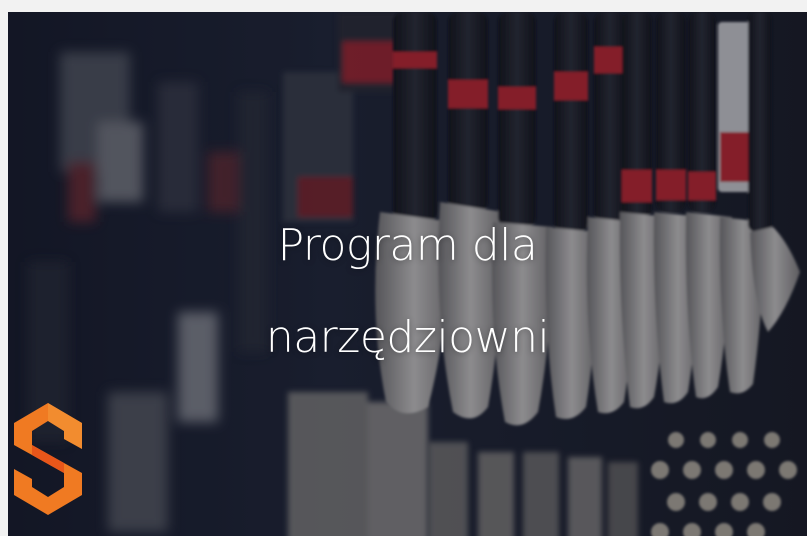  Describe the element at coordinates (48, 459) in the screenshot. I see `brand-s-hexagon-logo-icon` at that location.